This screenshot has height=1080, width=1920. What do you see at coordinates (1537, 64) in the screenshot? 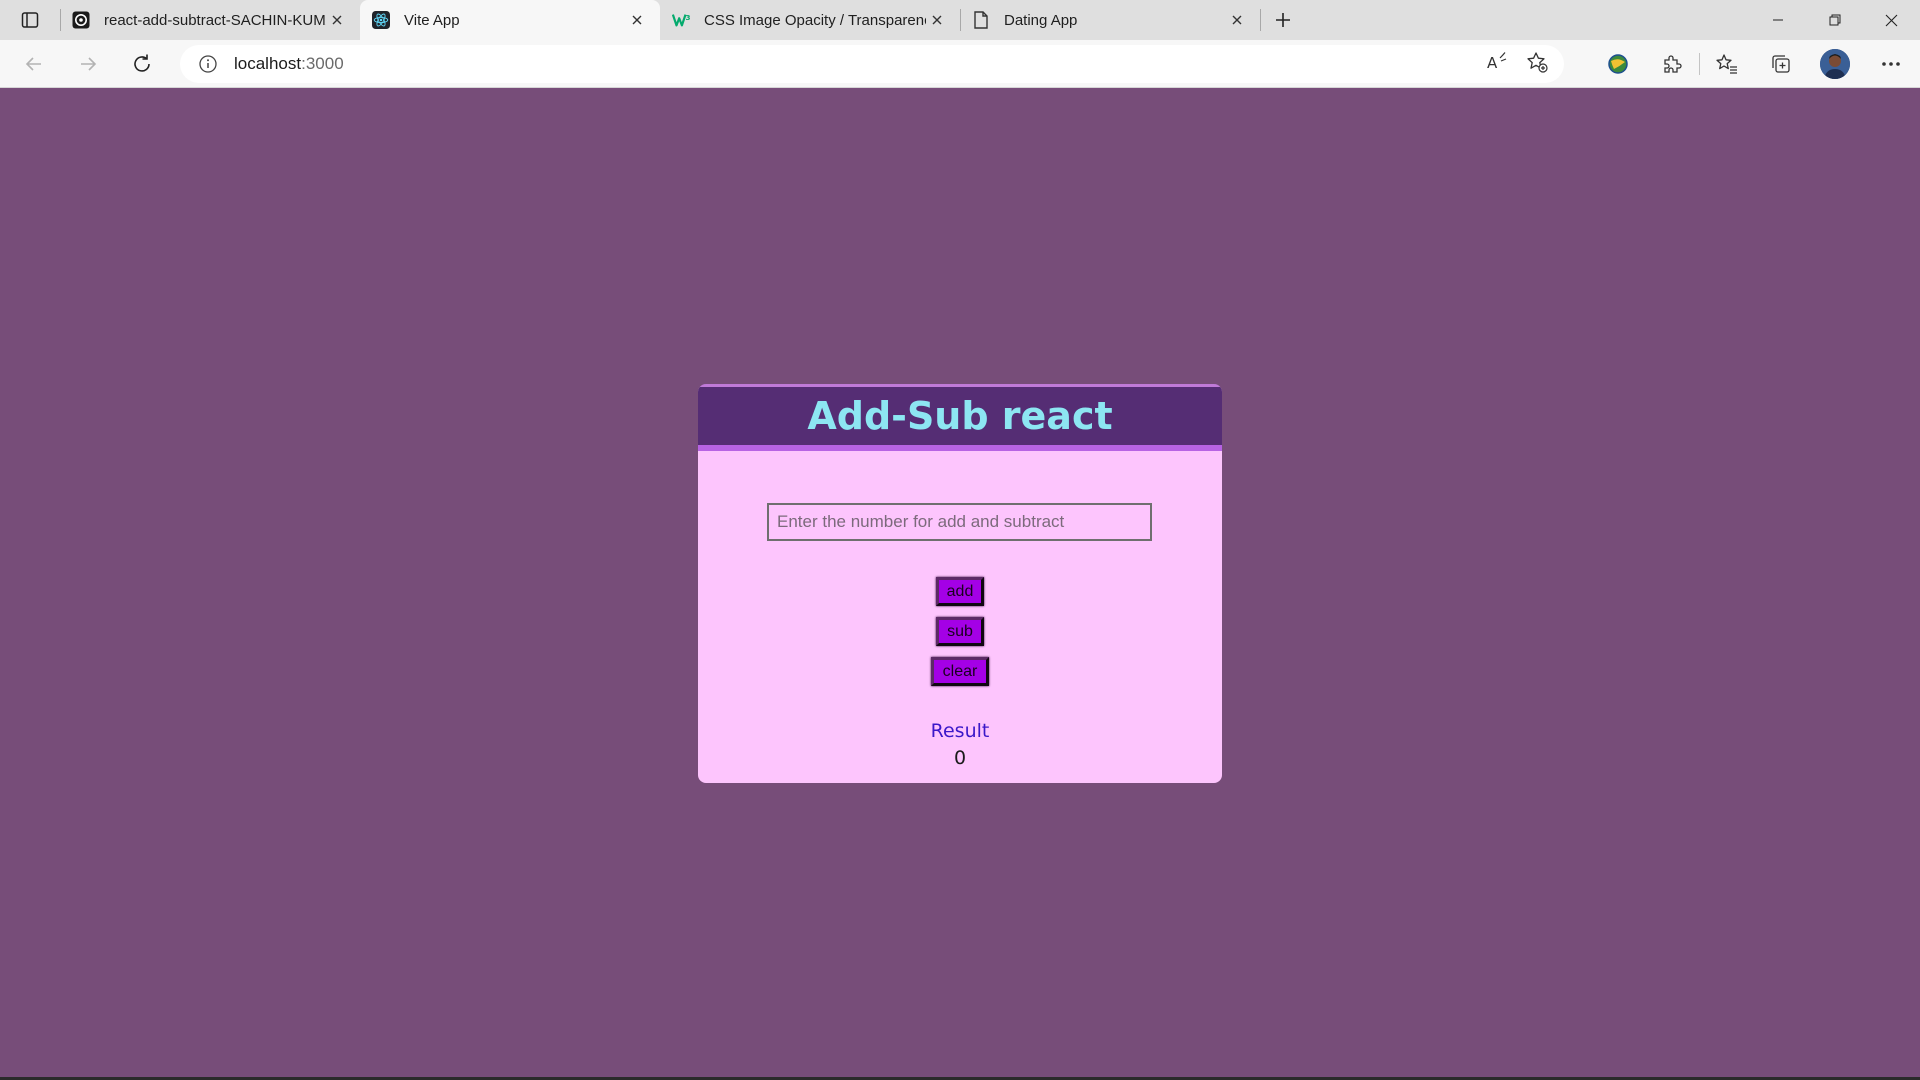
I see `add-favorite-icon` at bounding box center [1537, 64].